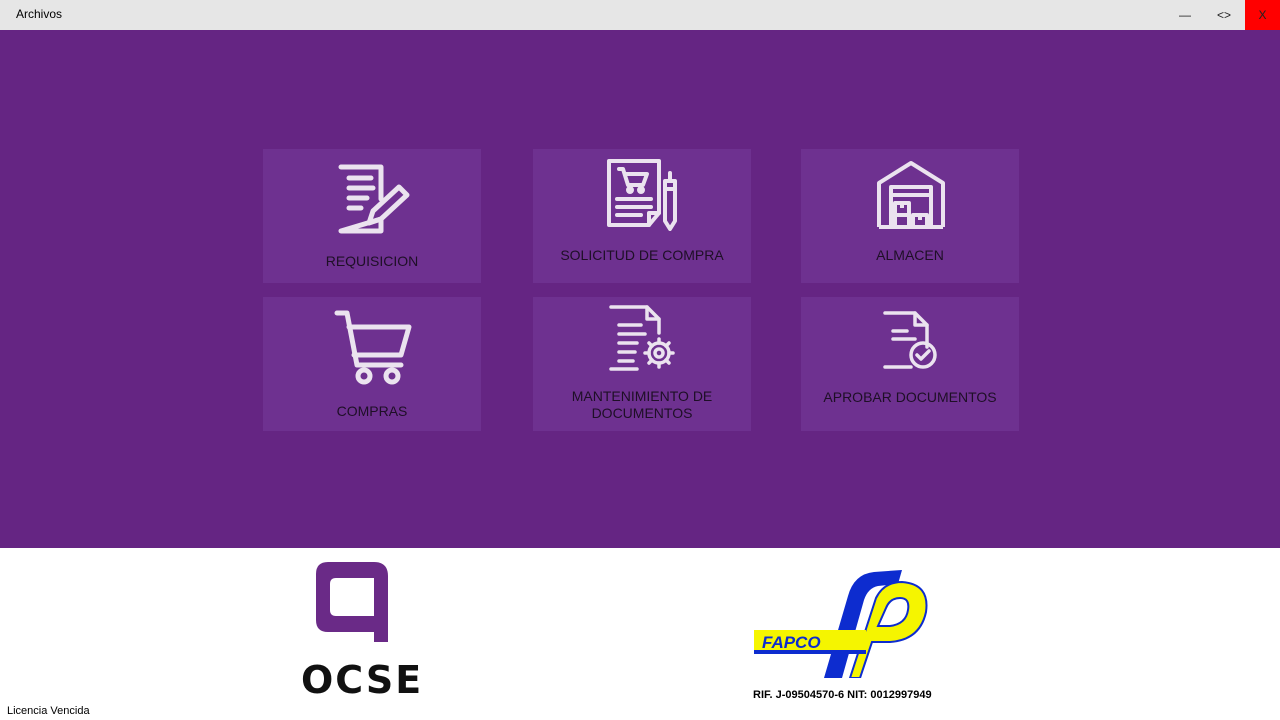 This screenshot has width=1280, height=720. What do you see at coordinates (642, 255) in the screenshot?
I see `tile-label: SOLICITUD DE COMPRA` at bounding box center [642, 255].